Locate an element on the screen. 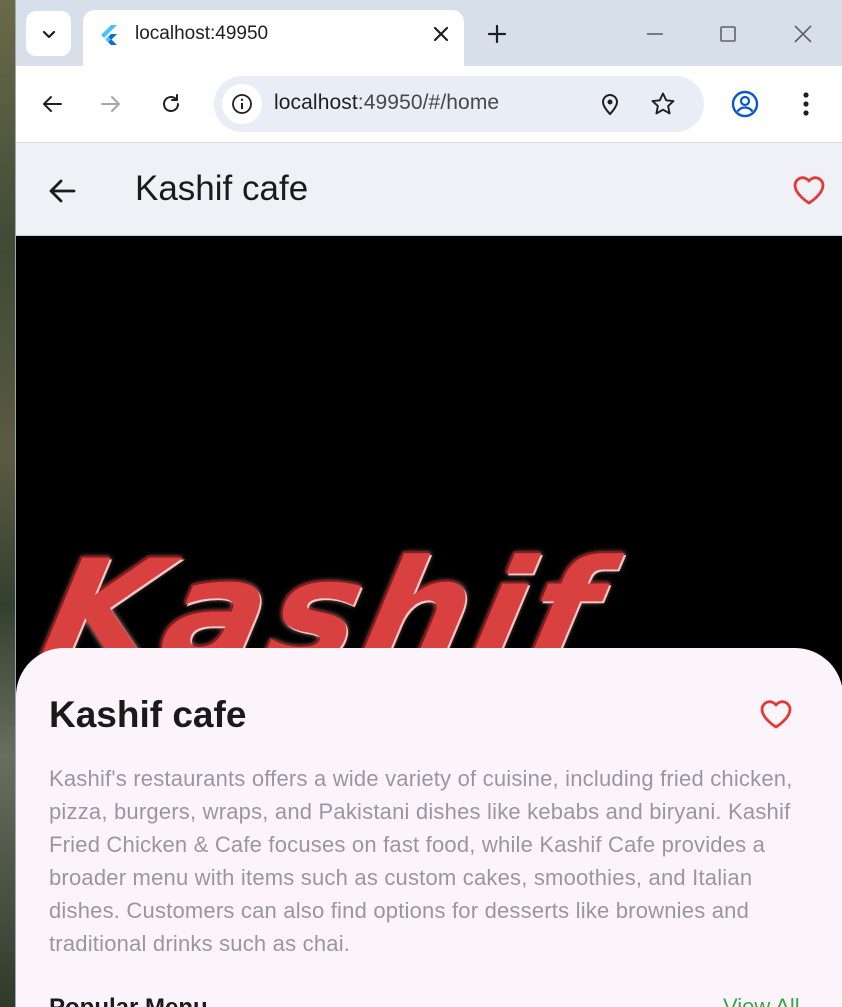 This screenshot has width=842, height=1007. browser-toolbar: localhost:49950/#/home is located at coordinates (429, 104).